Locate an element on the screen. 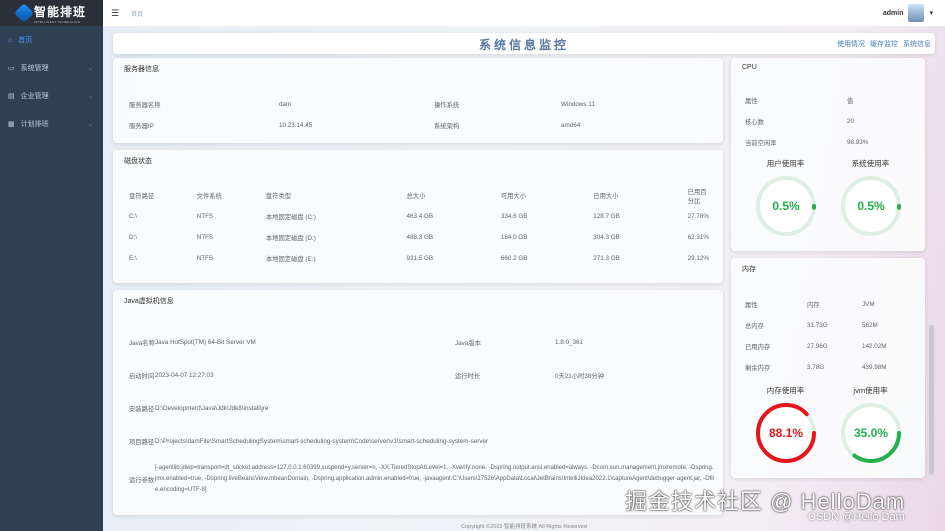  gauge-label: 内存使用率 is located at coordinates (785, 390).